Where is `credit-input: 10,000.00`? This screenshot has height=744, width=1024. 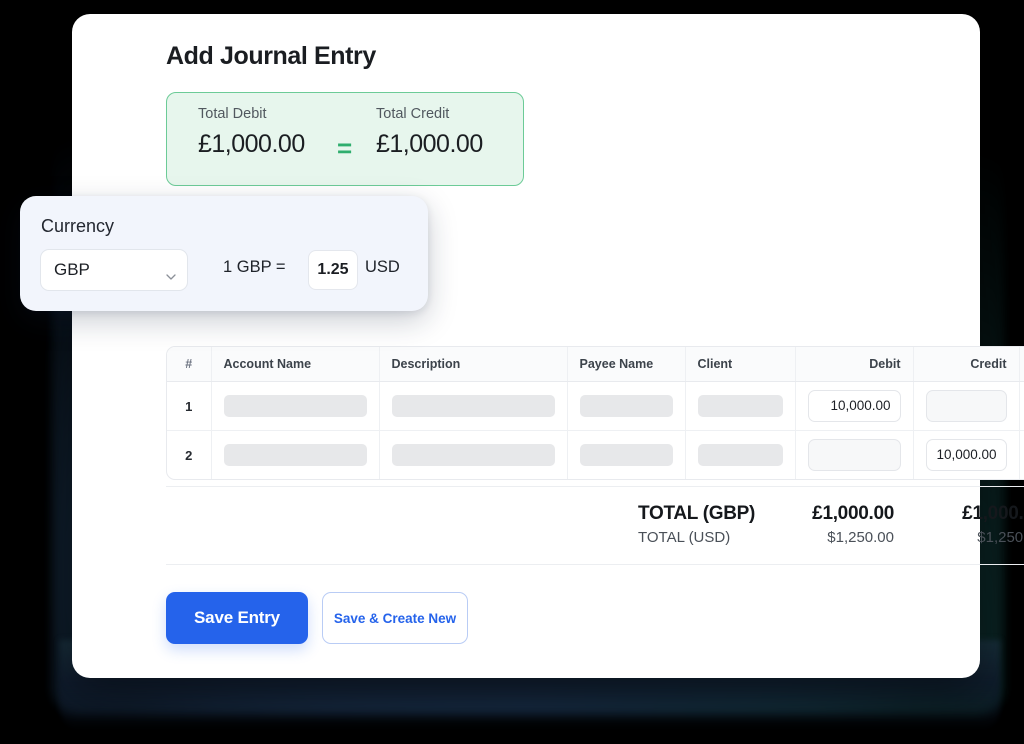
credit-input: 10,000.00 is located at coordinates (966, 455).